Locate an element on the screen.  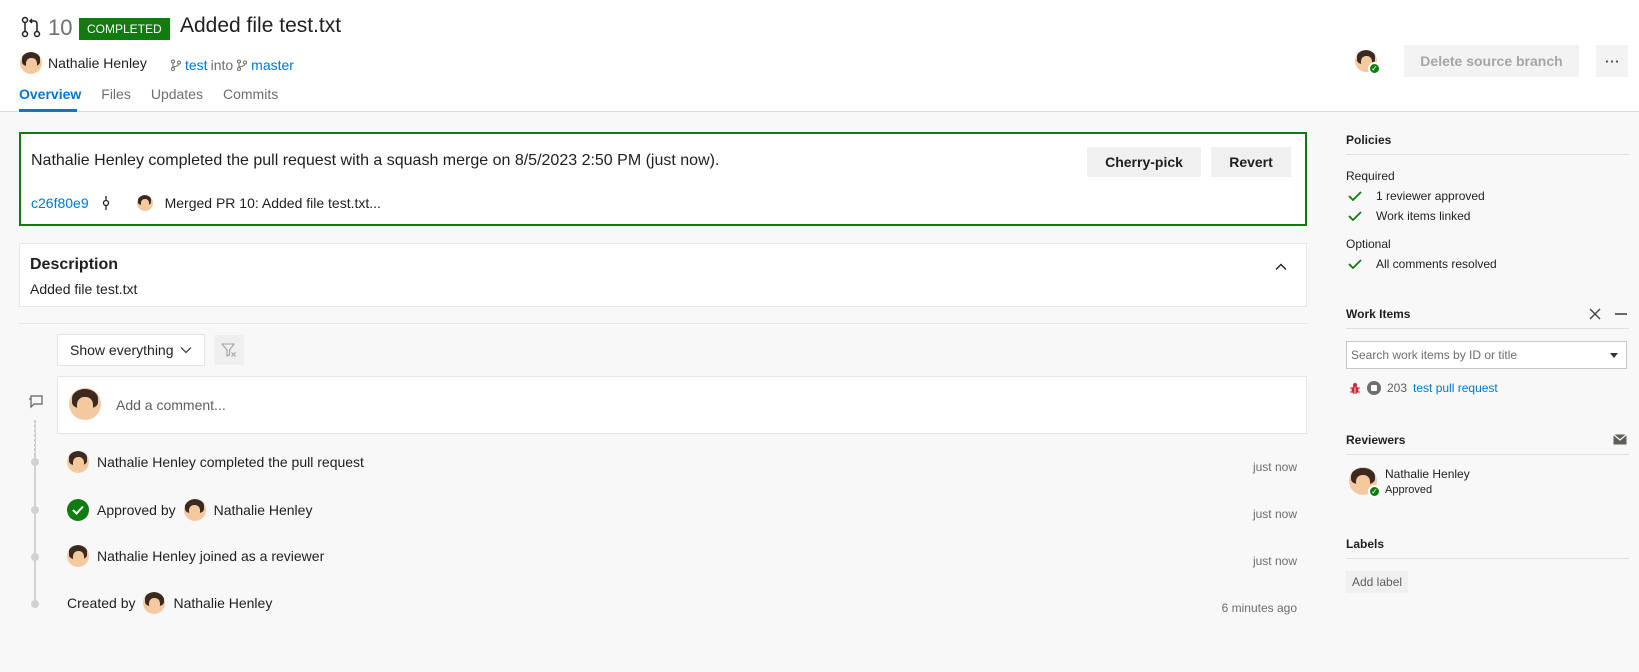
filter-selected-value: Show everything is located at coordinates (122, 350).